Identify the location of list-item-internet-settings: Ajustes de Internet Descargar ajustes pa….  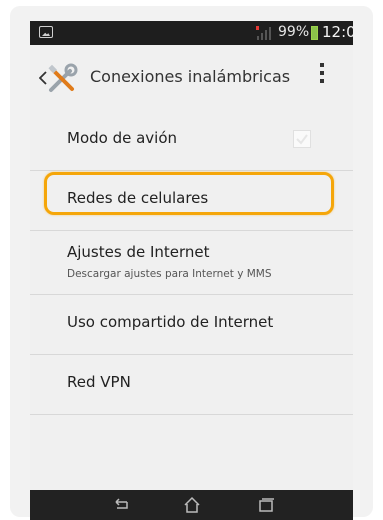
(191, 263).